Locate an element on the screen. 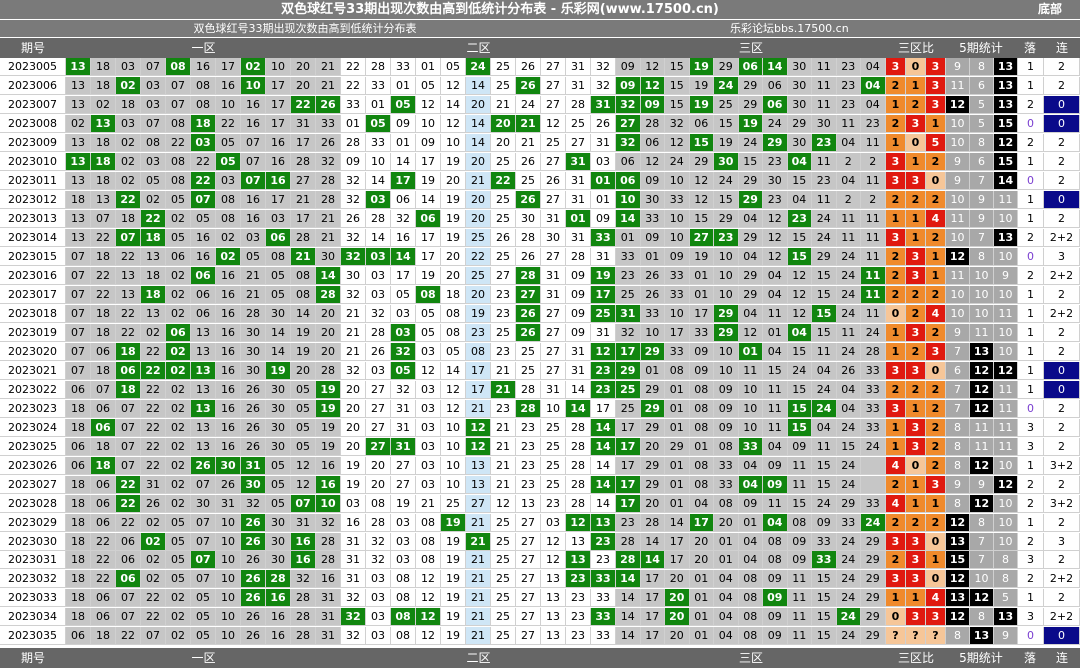 The width and height of the screenshot is (1080, 670). period-id: 2023024 is located at coordinates (33, 427).